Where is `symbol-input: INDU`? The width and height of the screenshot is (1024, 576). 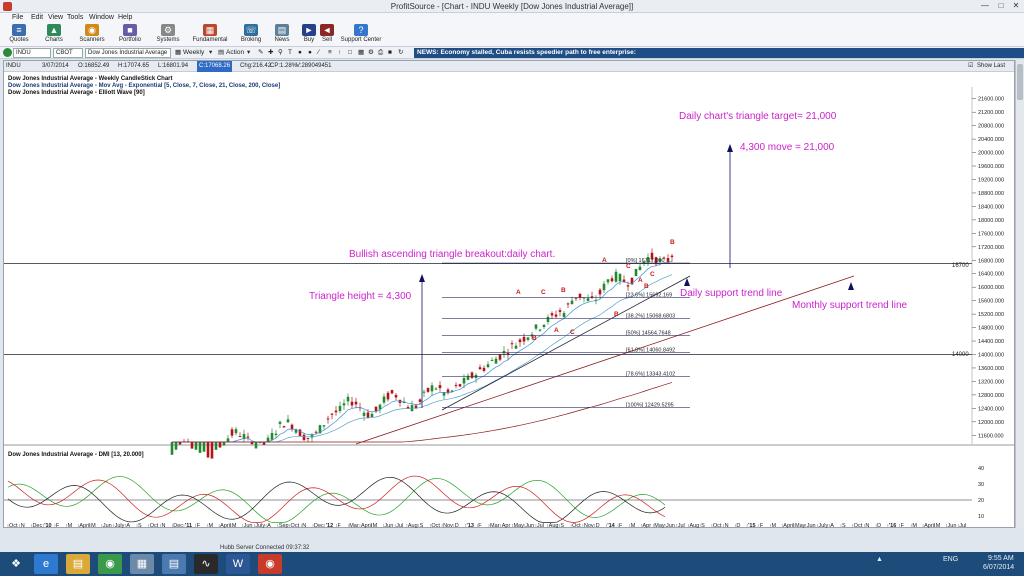 symbol-input: INDU is located at coordinates (32, 53).